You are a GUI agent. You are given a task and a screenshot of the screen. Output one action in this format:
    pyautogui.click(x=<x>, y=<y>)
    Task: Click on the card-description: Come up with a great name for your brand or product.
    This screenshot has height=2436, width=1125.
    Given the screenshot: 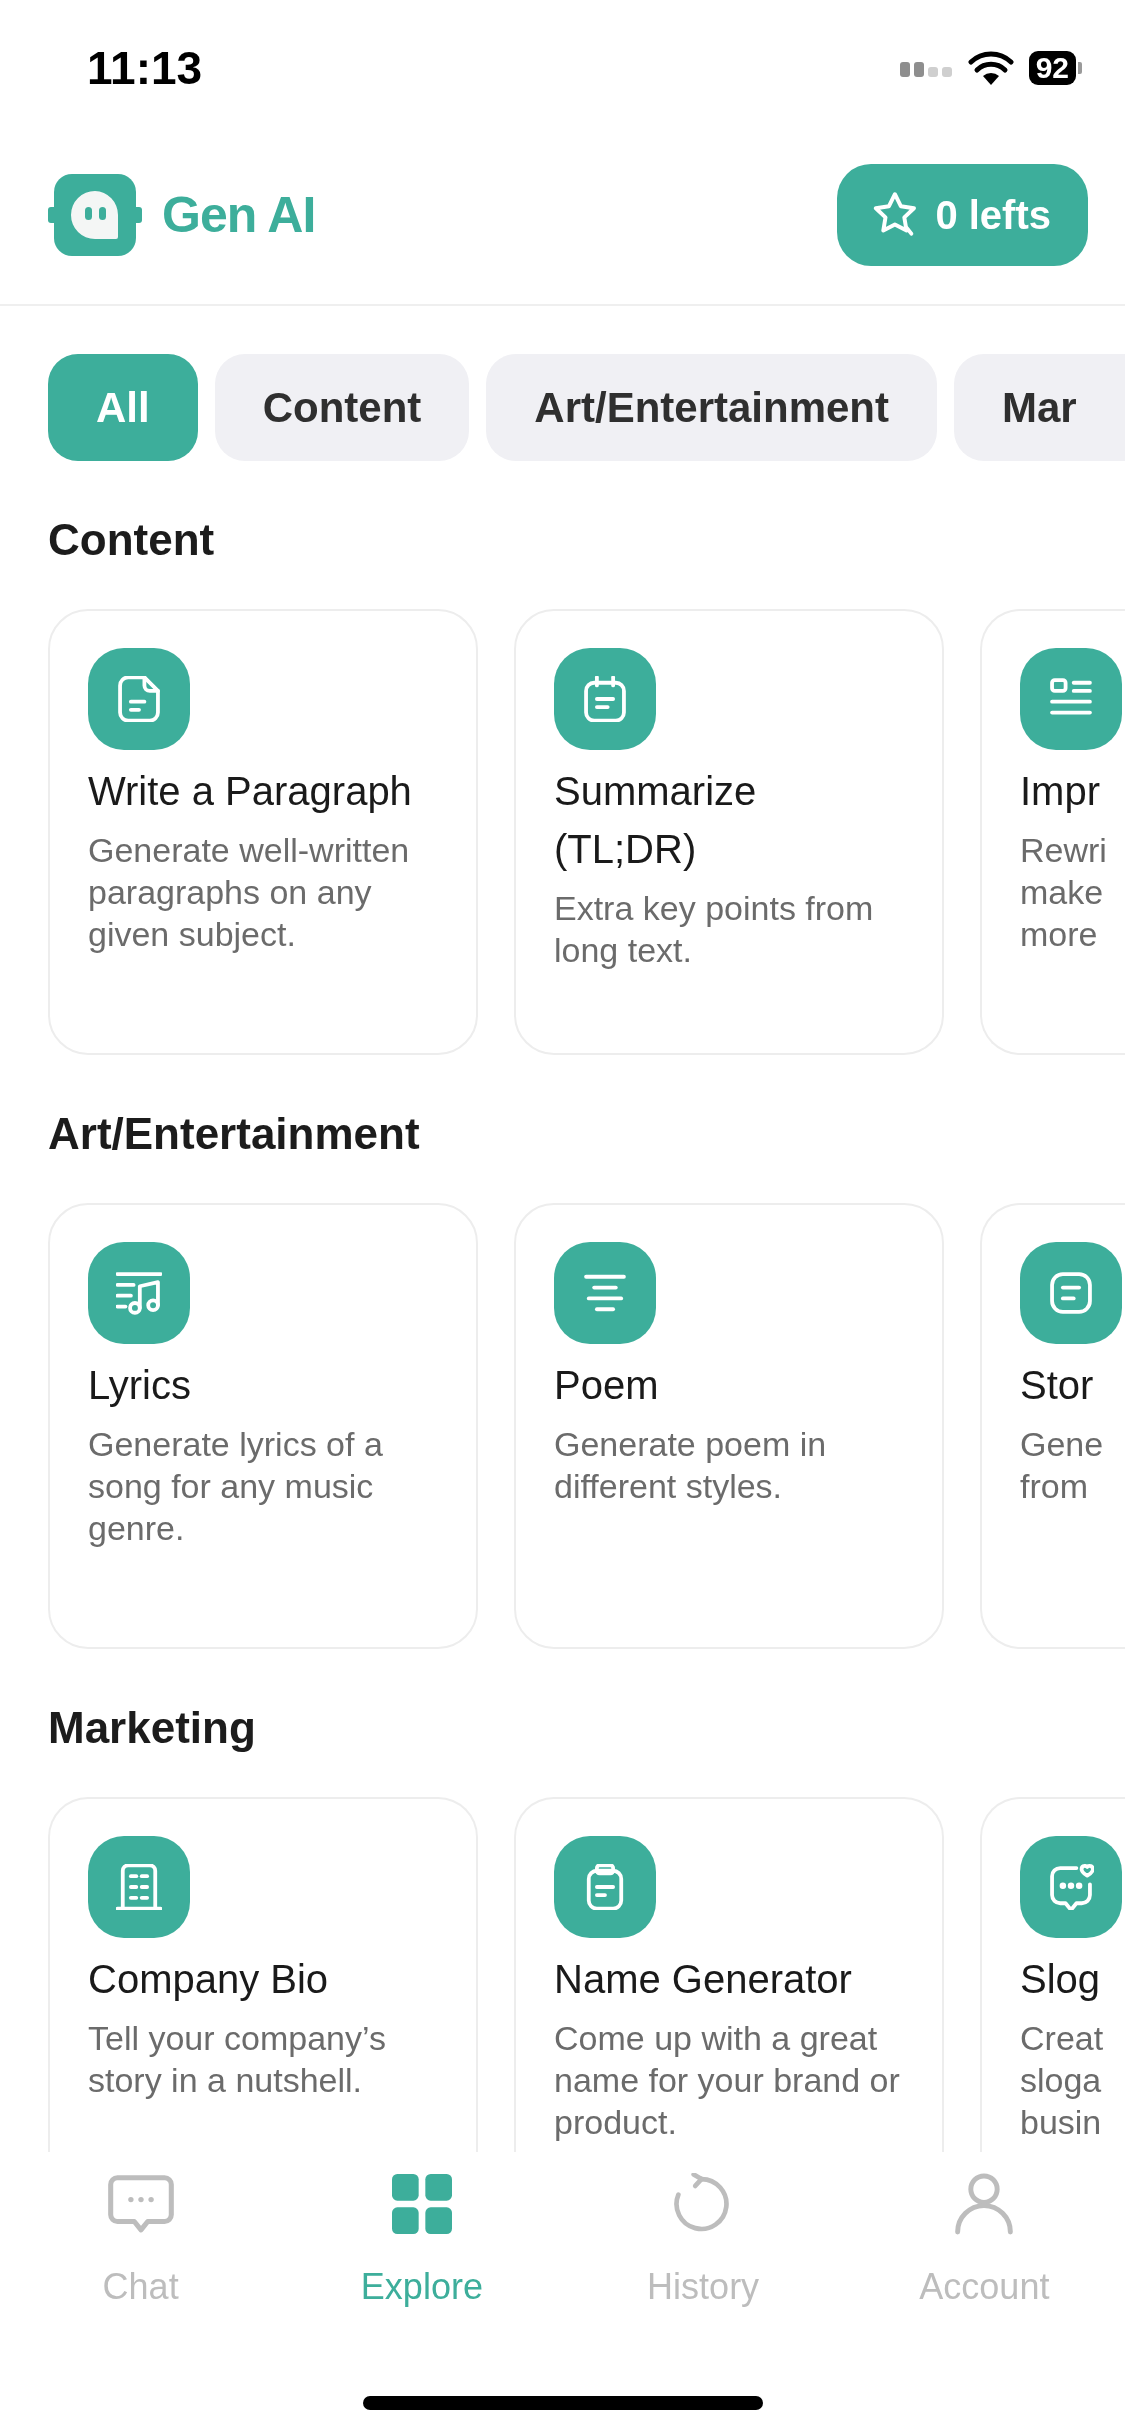 What is the action you would take?
    pyautogui.click(x=727, y=2080)
    